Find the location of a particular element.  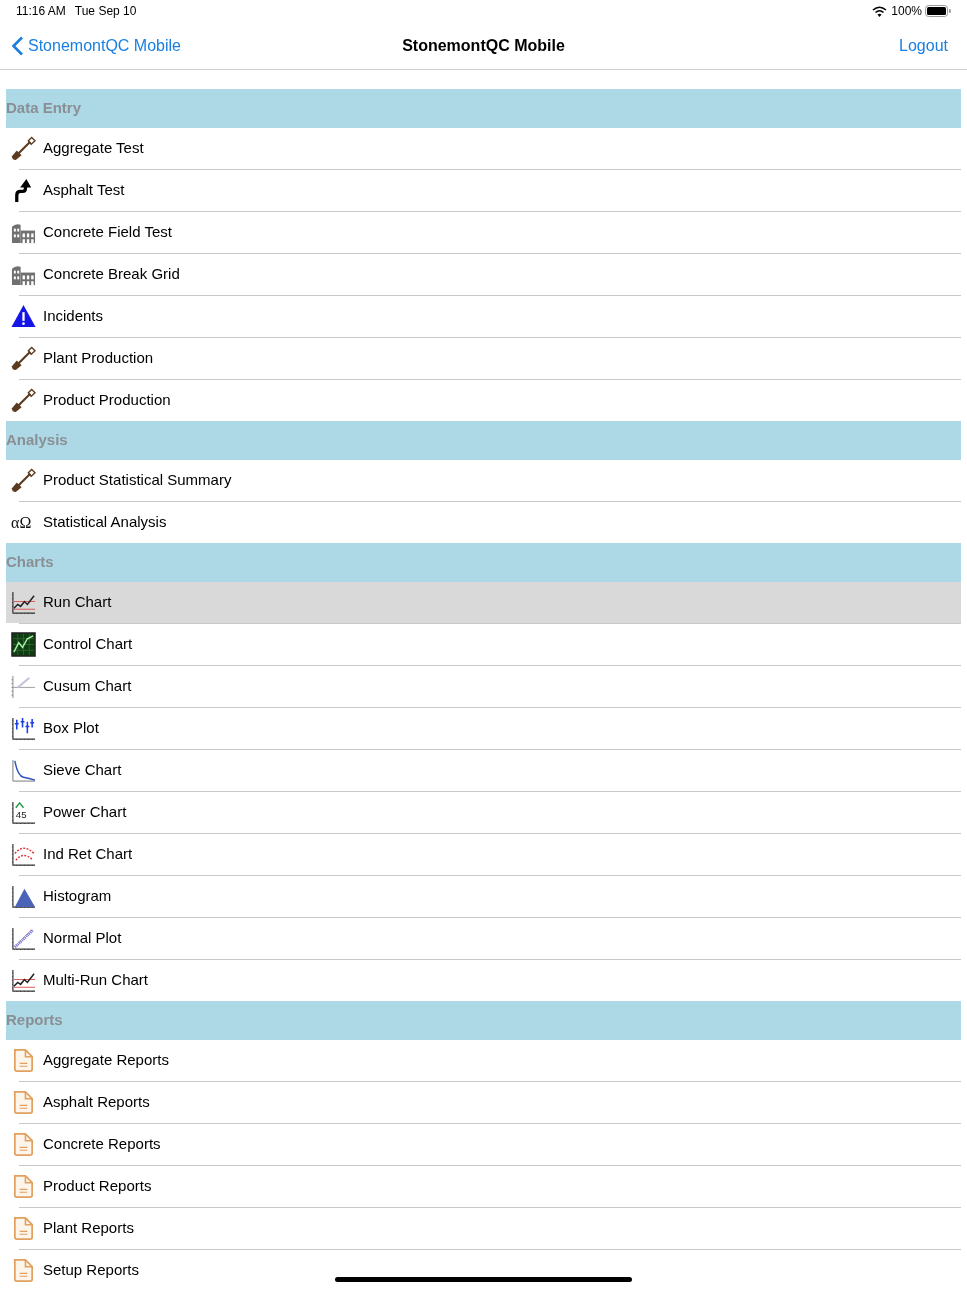

battery-percent: 100% is located at coordinates (906, 11).